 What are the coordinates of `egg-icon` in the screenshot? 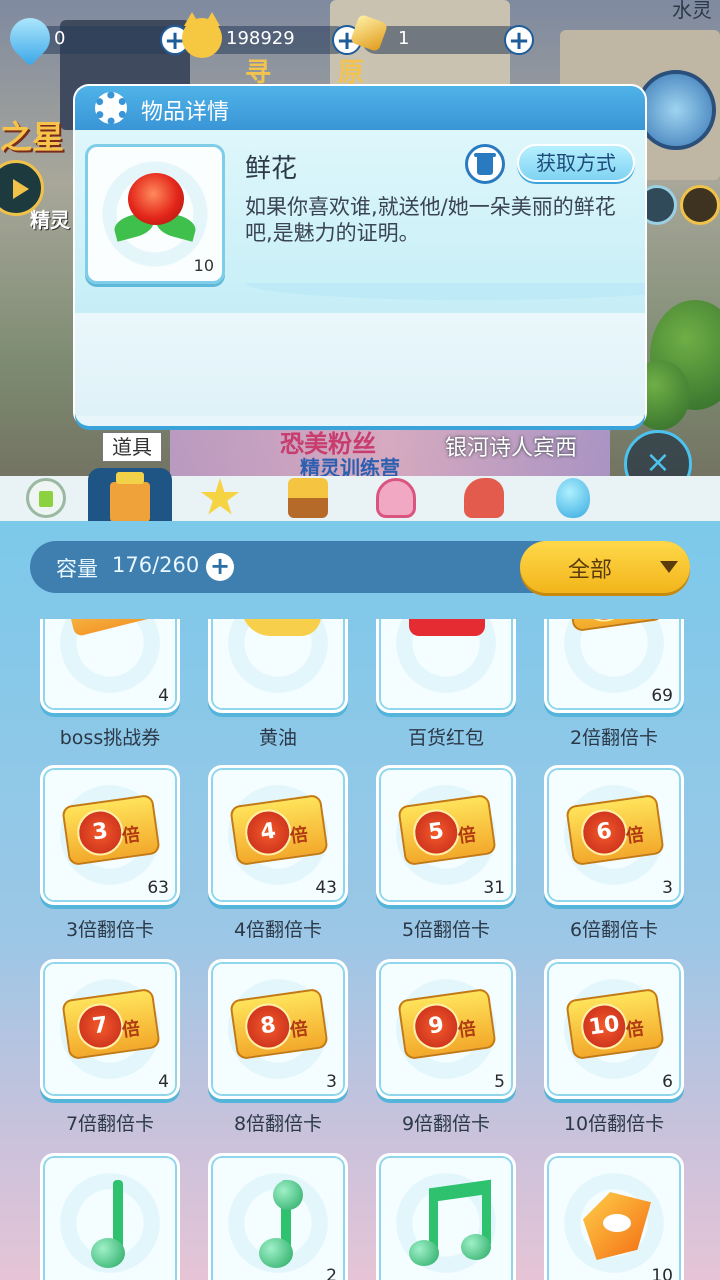 It's located at (573, 498).